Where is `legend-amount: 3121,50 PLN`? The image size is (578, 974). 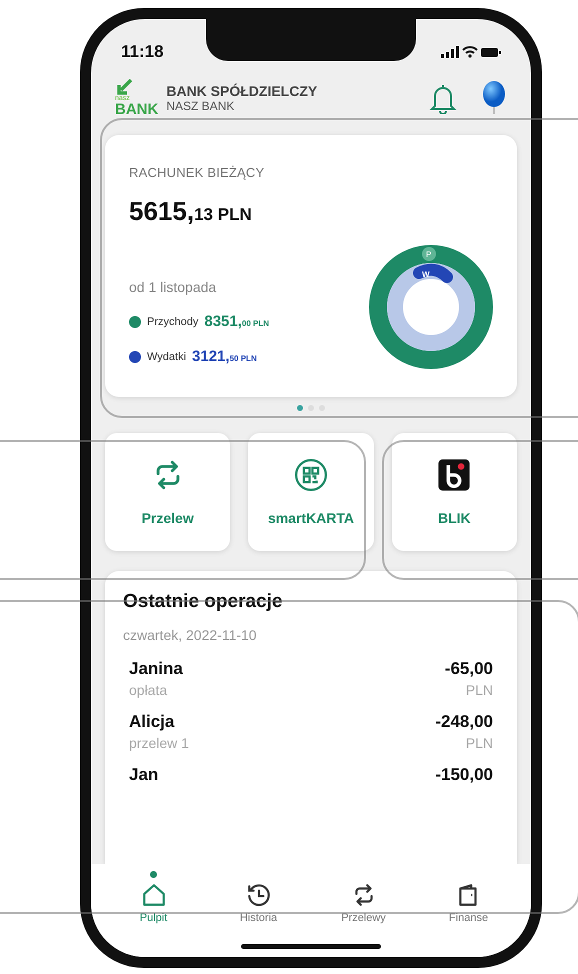
legend-amount: 3121,50 PLN is located at coordinates (224, 356).